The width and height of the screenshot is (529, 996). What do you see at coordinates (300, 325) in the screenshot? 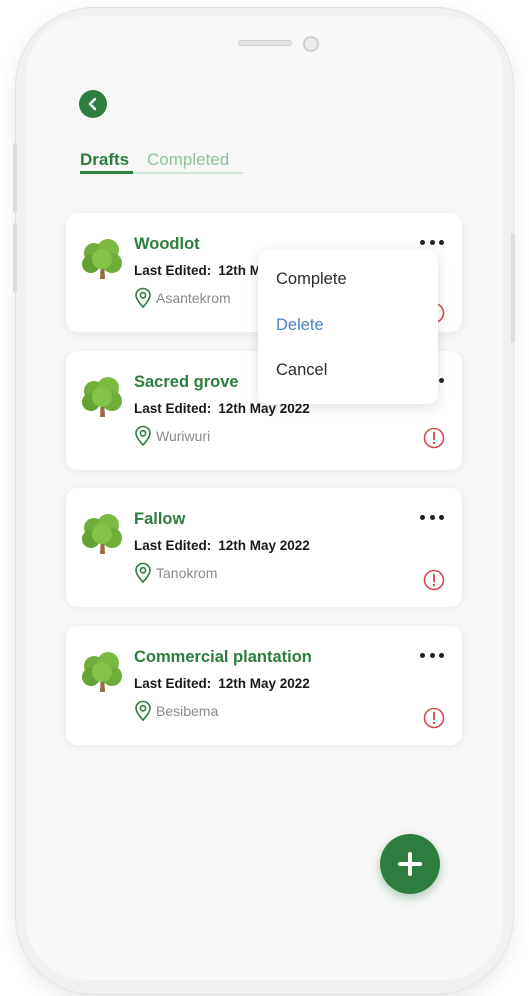
I see `menu-item-delete: Delete` at bounding box center [300, 325].